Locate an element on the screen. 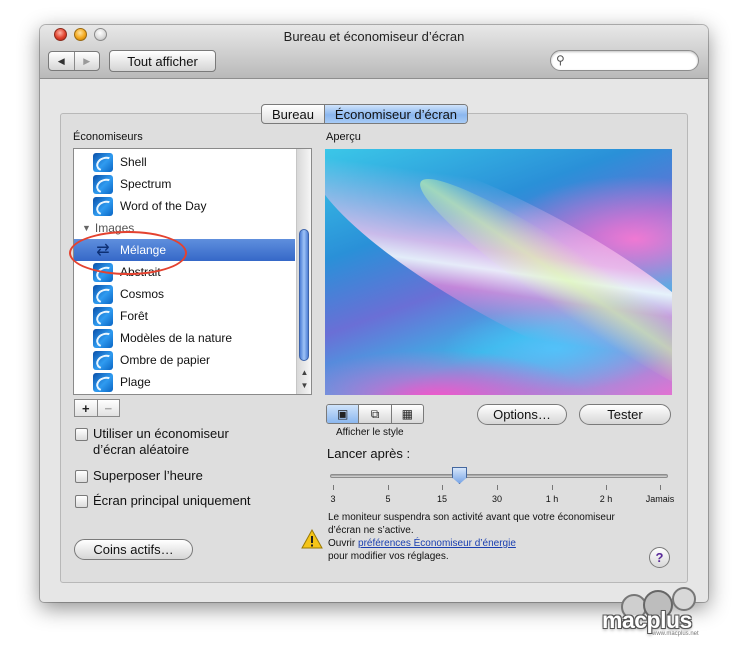  list-item: Abstrait is located at coordinates (184, 272).